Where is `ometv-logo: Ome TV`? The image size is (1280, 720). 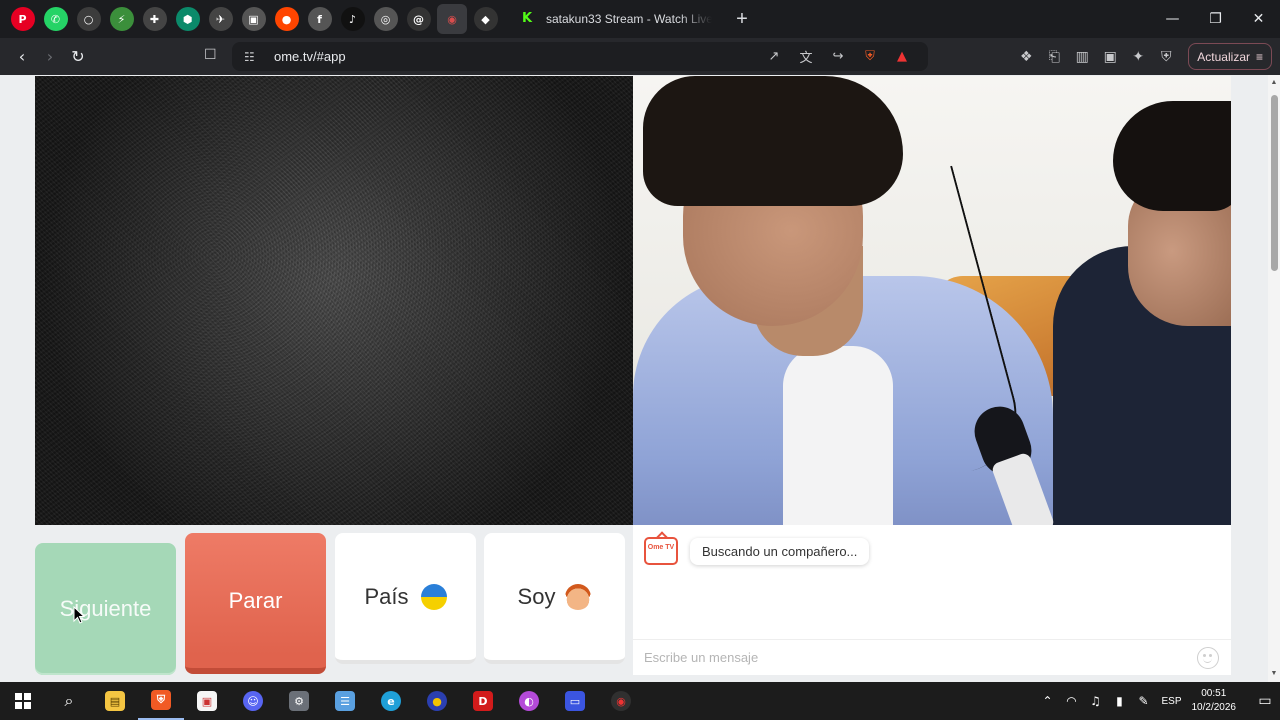
ometv-logo: Ome TV is located at coordinates (661, 551).